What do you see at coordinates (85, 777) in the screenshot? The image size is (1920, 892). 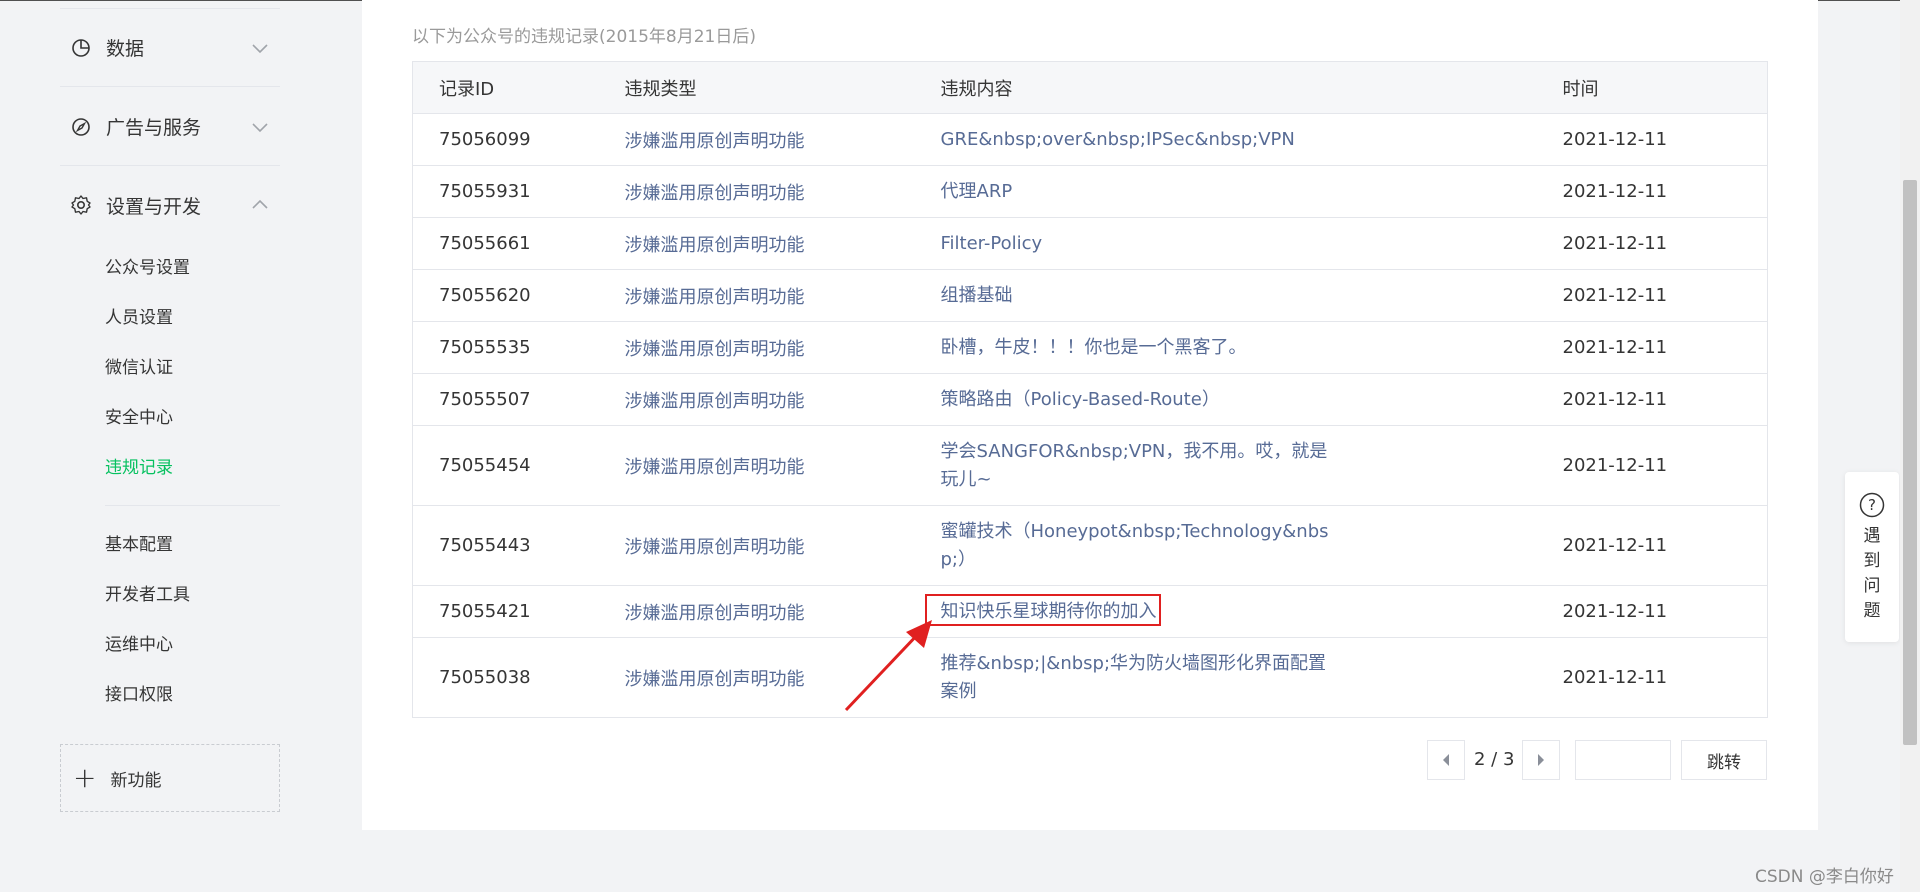 I see `plus-icon: +` at bounding box center [85, 777].